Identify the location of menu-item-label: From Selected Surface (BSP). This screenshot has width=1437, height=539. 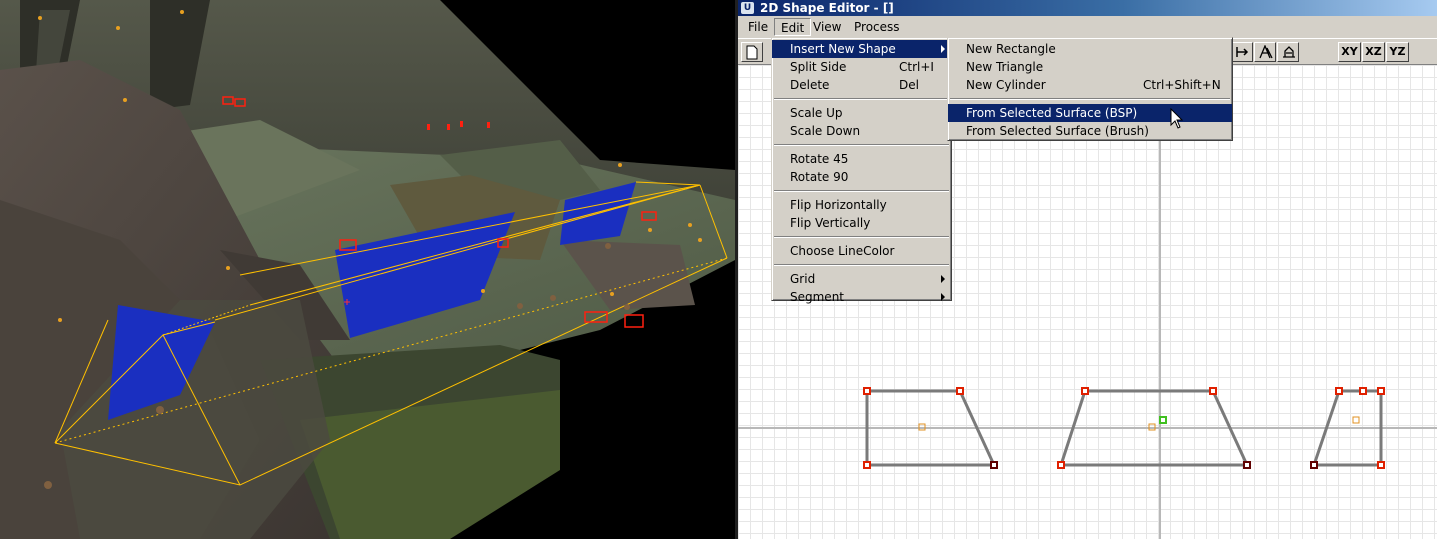
(1052, 113).